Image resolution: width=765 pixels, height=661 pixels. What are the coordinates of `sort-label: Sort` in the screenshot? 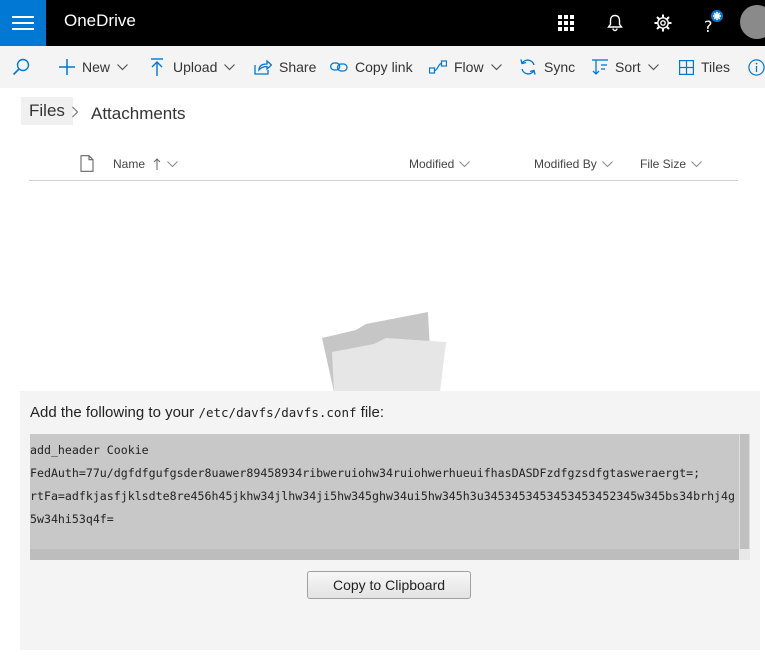 It's located at (628, 67).